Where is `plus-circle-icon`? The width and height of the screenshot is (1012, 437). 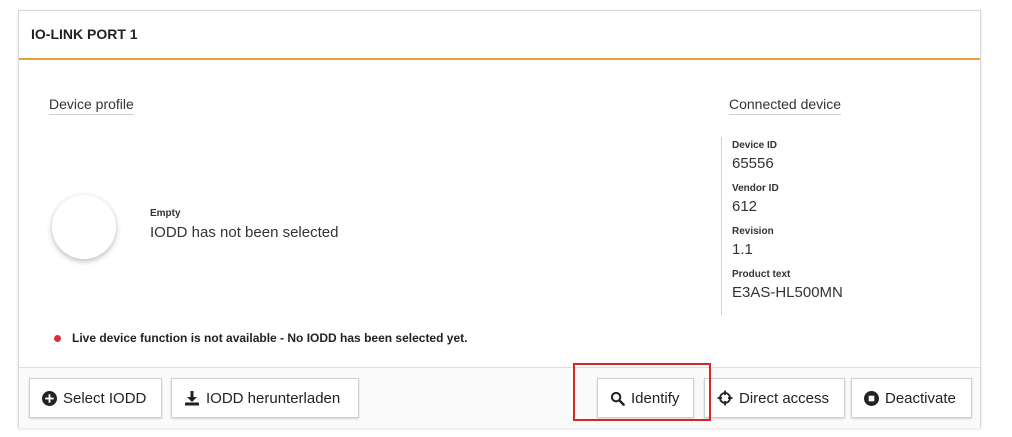 plus-circle-icon is located at coordinates (49, 398).